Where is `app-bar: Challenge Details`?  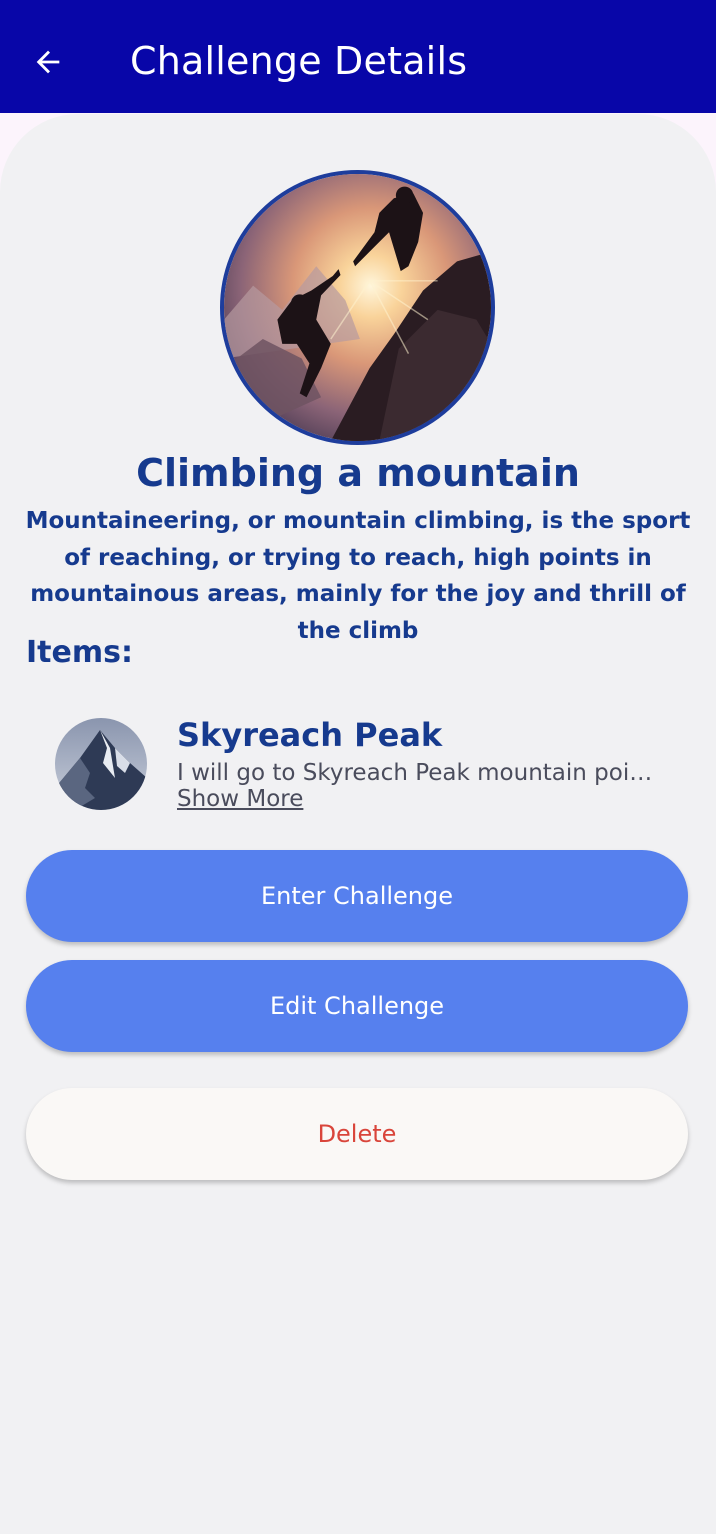 app-bar: Challenge Details is located at coordinates (358, 56).